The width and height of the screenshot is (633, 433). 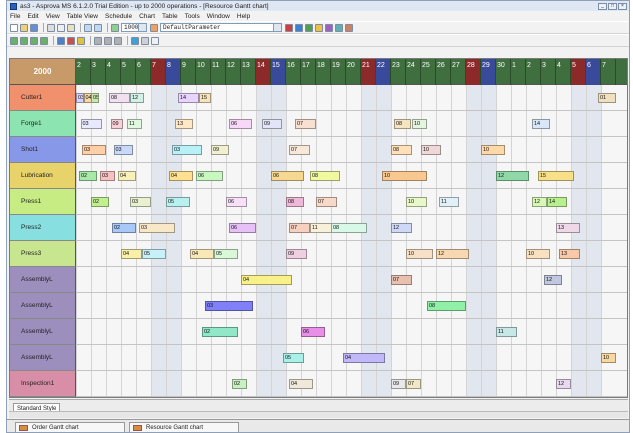 I want to click on paste-icon, so click(x=71, y=27).